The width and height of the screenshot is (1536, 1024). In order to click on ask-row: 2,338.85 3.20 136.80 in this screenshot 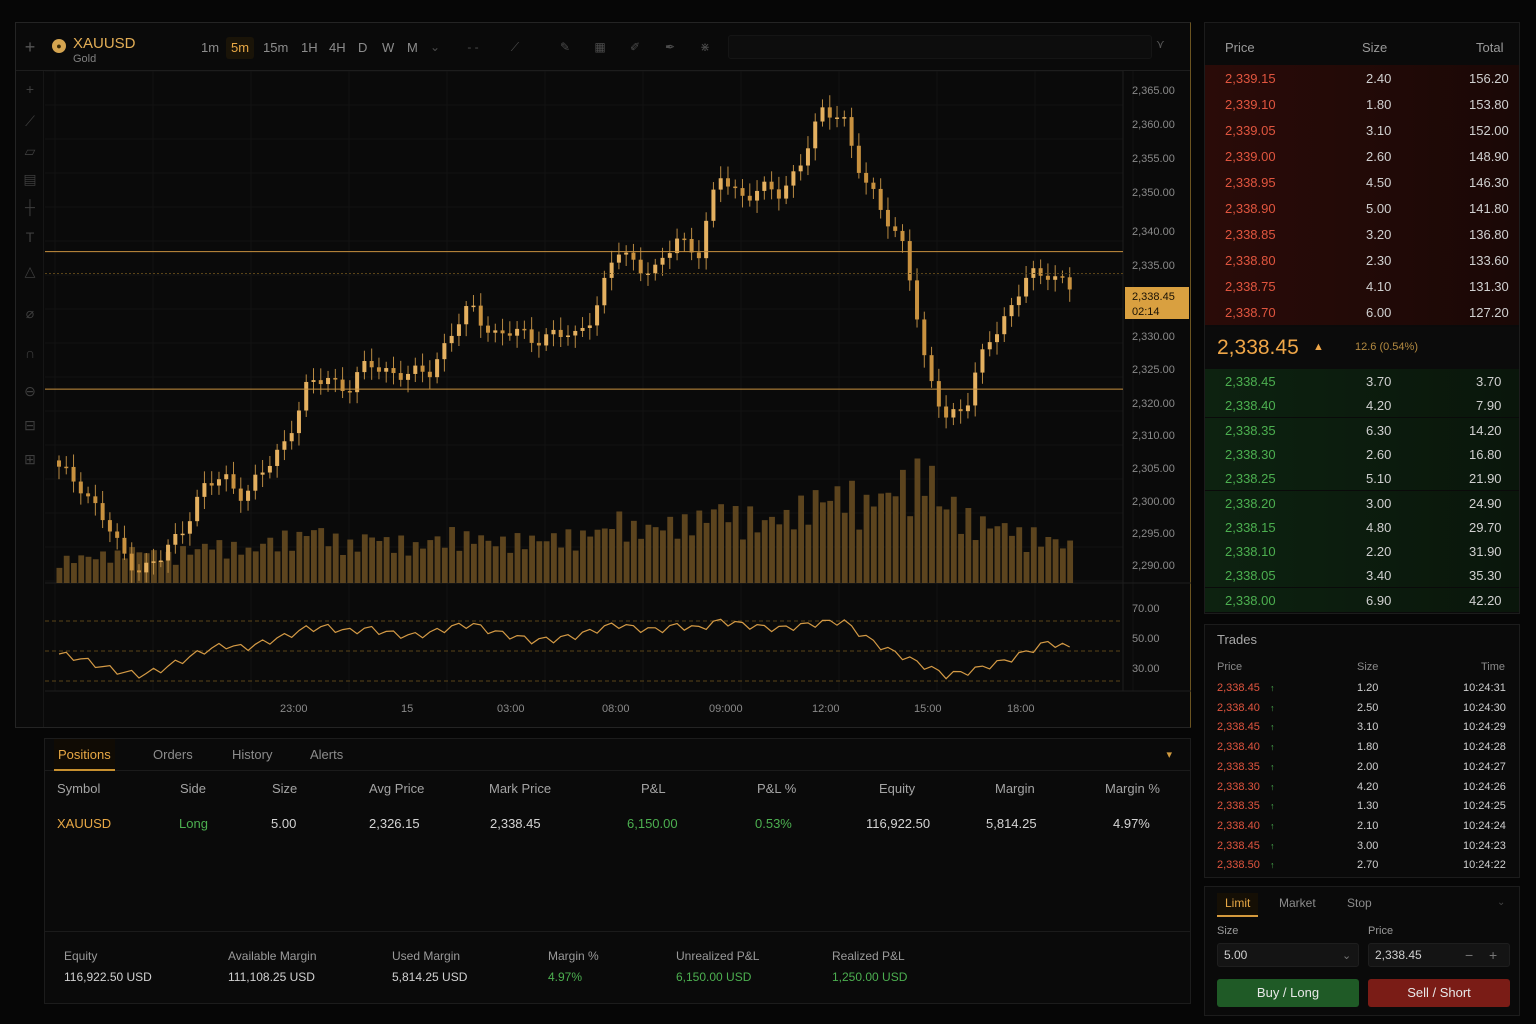, I will do `click(1362, 234)`.